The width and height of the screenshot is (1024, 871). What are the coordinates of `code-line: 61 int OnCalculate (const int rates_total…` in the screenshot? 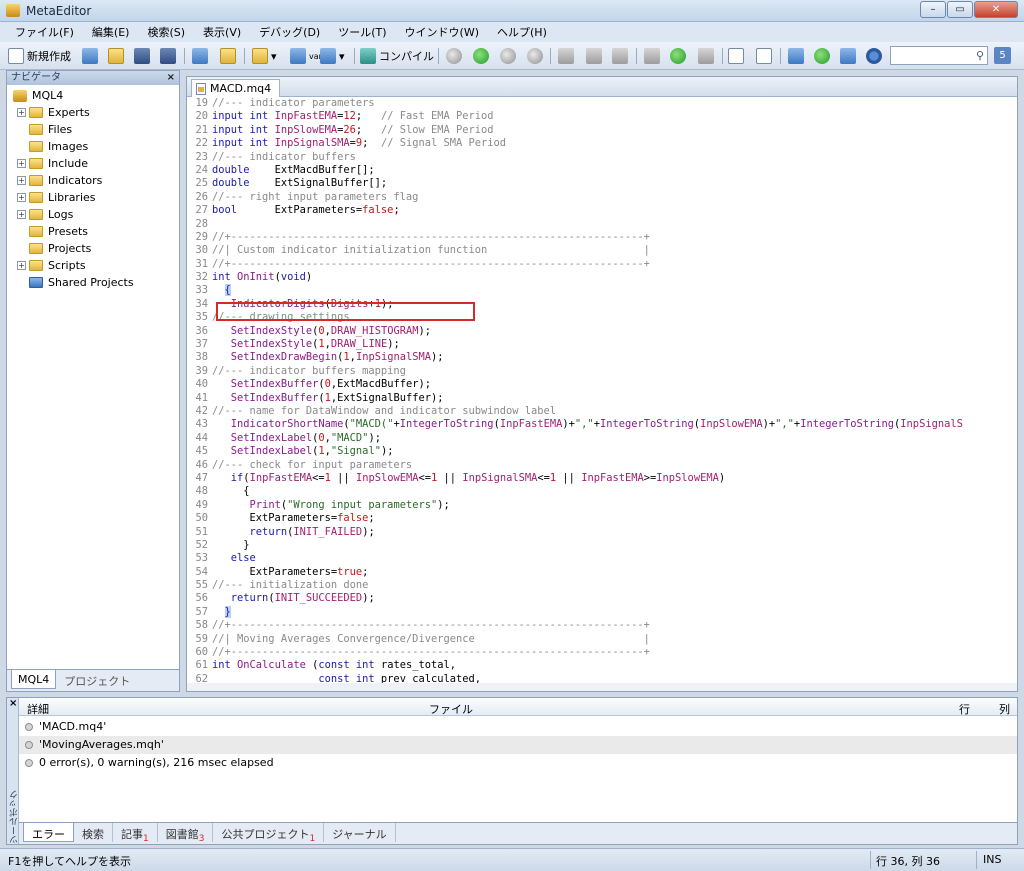 It's located at (602, 665).